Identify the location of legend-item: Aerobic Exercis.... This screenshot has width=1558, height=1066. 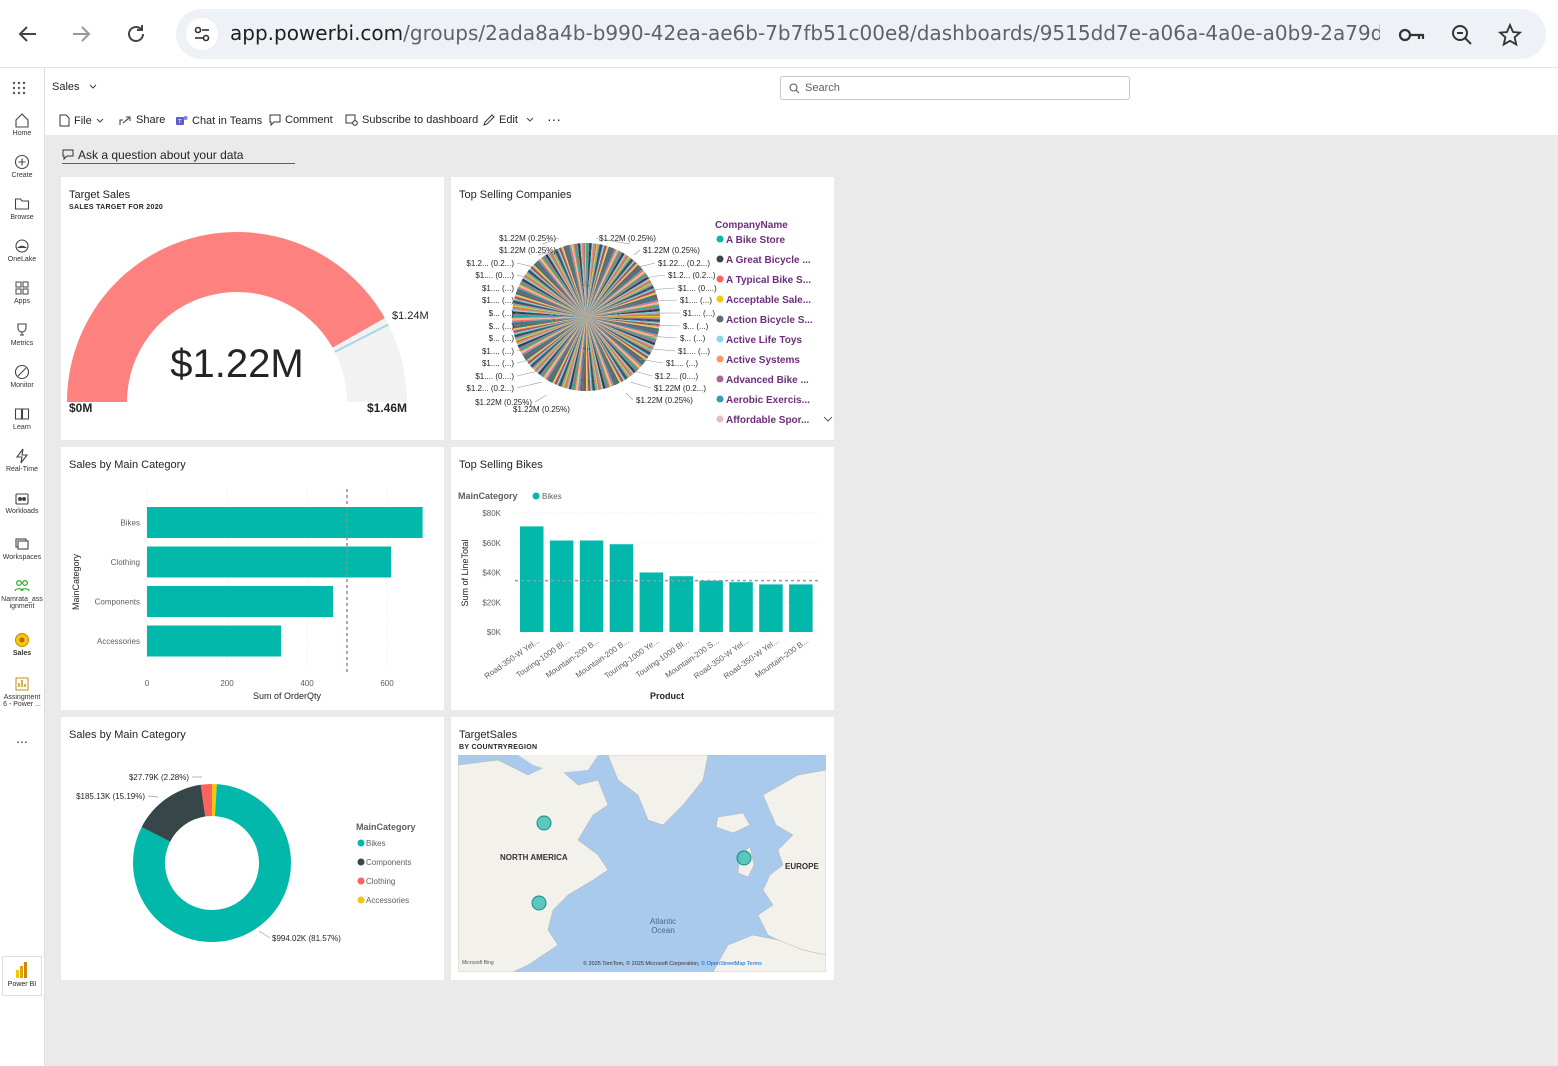
(768, 400).